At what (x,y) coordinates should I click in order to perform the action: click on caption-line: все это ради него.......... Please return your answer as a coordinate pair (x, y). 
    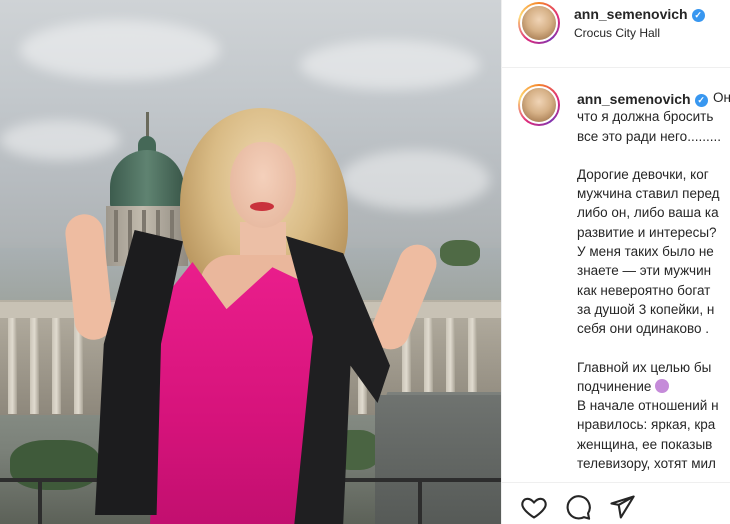
    Looking at the image, I should click on (649, 136).